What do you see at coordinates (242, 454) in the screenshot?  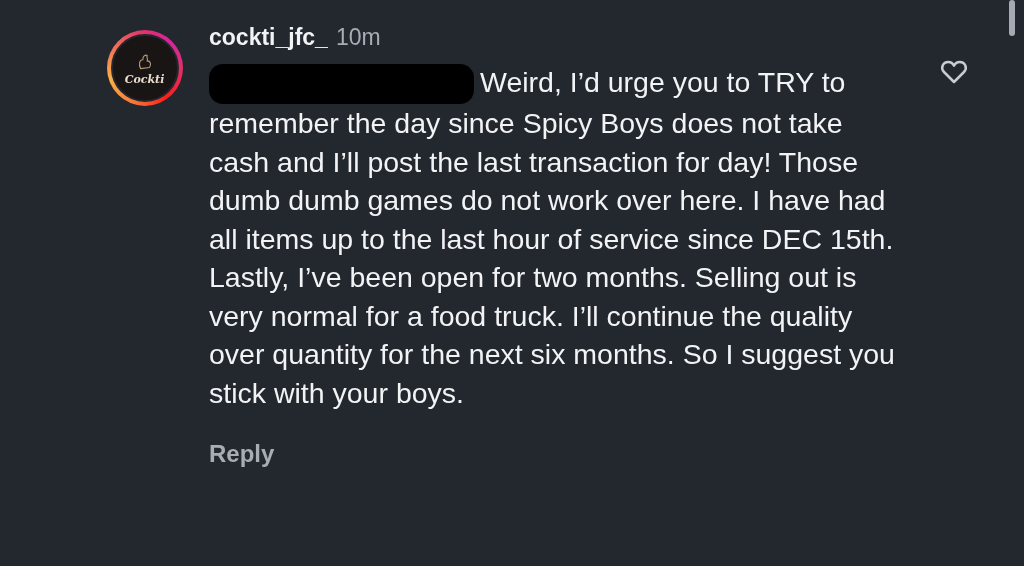 I see `reply-link: Reply` at bounding box center [242, 454].